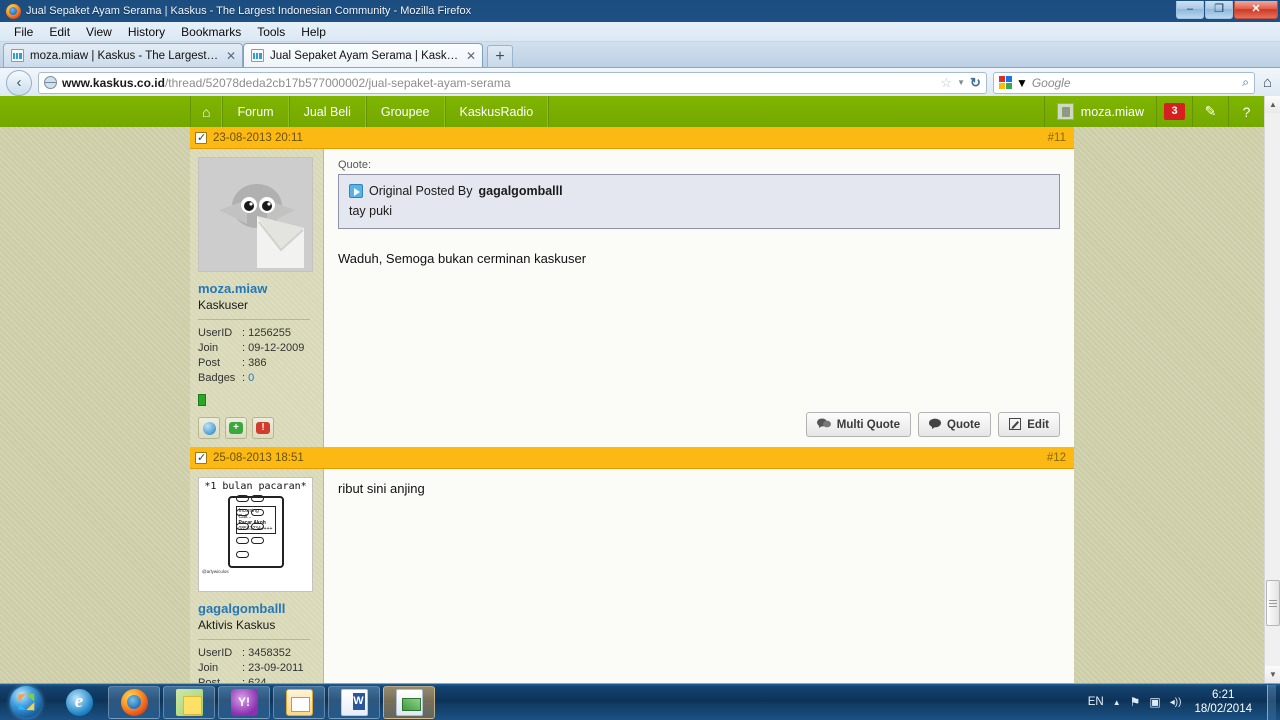  What do you see at coordinates (1246, 111) in the screenshot?
I see `help-icon: ?` at bounding box center [1246, 111].